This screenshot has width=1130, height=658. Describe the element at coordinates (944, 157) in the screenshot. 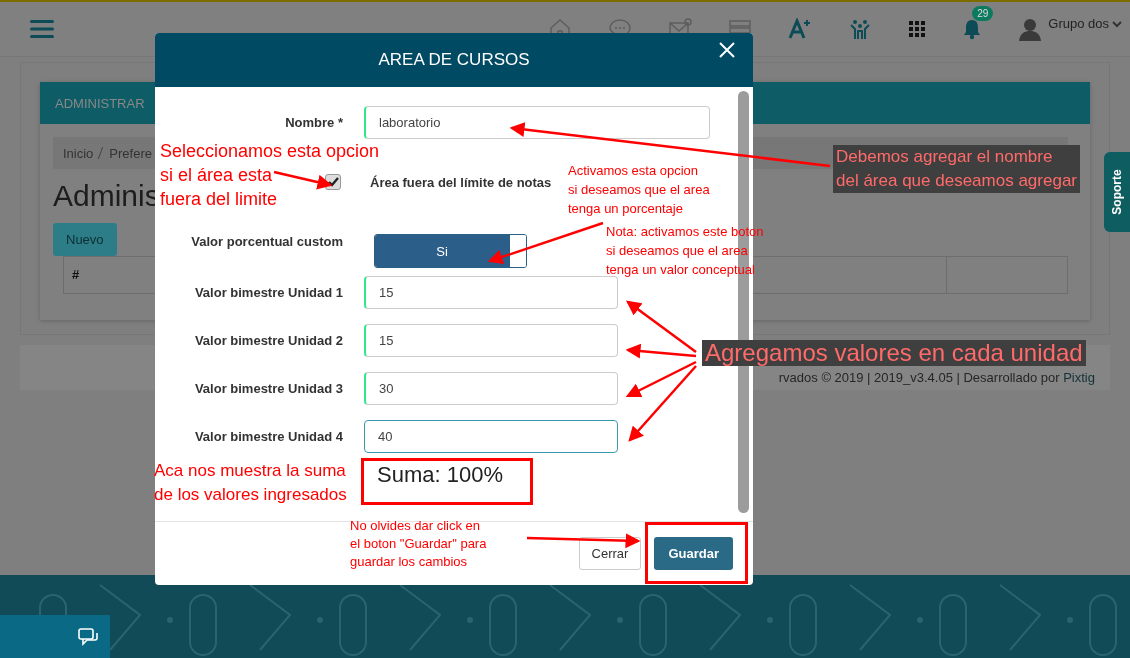

I see `annotation-text: Debemos agregar el nombre` at that location.